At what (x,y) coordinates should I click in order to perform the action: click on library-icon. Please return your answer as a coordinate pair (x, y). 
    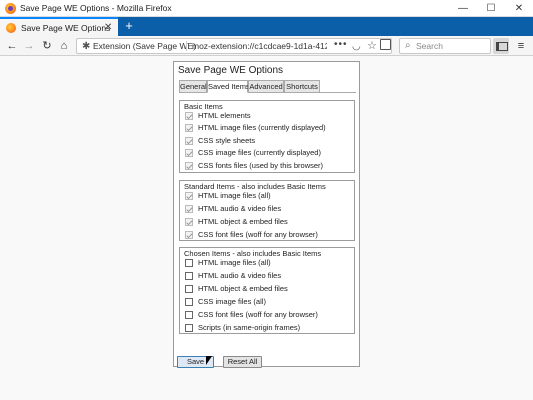
    Looking at the image, I should click on (385, 44).